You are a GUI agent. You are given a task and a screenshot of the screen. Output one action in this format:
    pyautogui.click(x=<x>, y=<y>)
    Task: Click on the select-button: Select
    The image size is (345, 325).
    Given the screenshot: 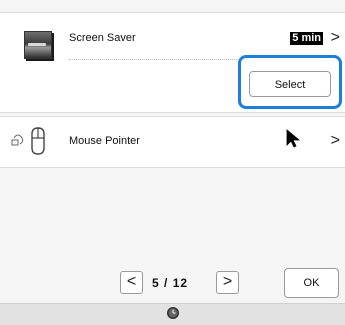 What is the action you would take?
    pyautogui.click(x=290, y=84)
    